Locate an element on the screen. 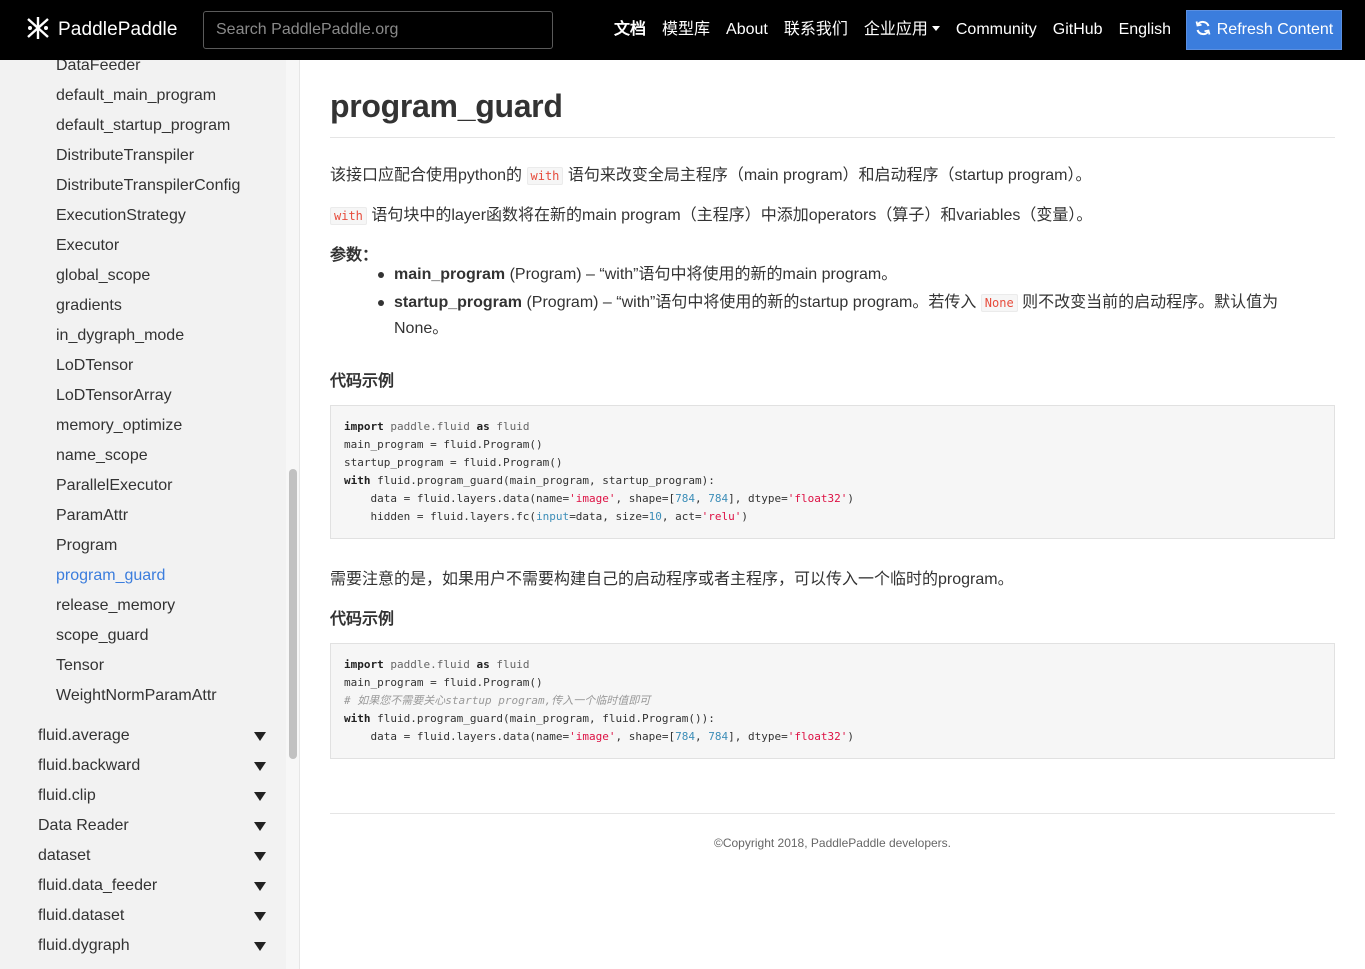 This screenshot has width=1365, height=969. sidebar-item: scope_guard is located at coordinates (148, 636).